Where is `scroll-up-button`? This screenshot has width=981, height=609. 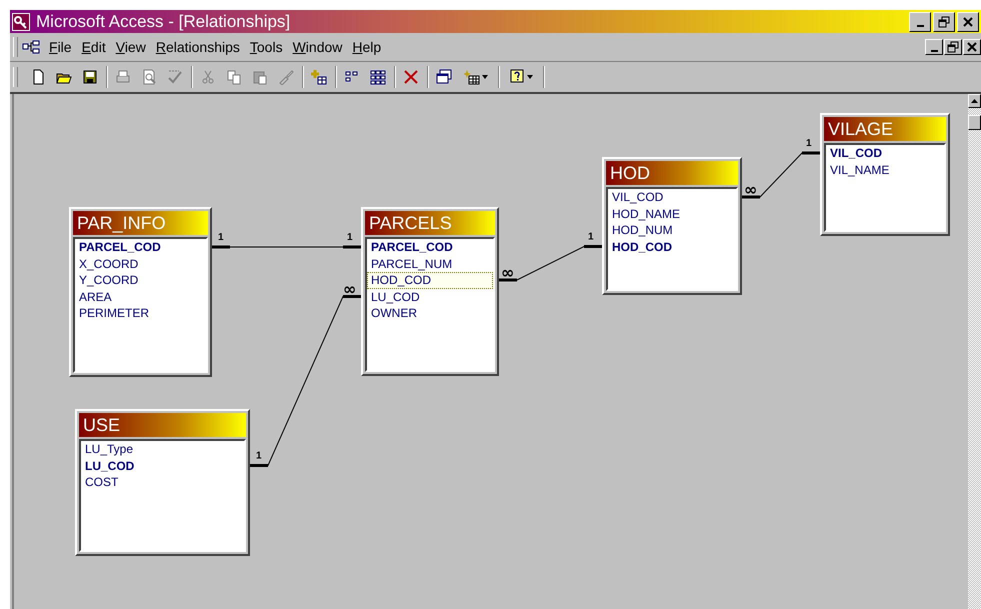
scroll-up-button is located at coordinates (974, 101).